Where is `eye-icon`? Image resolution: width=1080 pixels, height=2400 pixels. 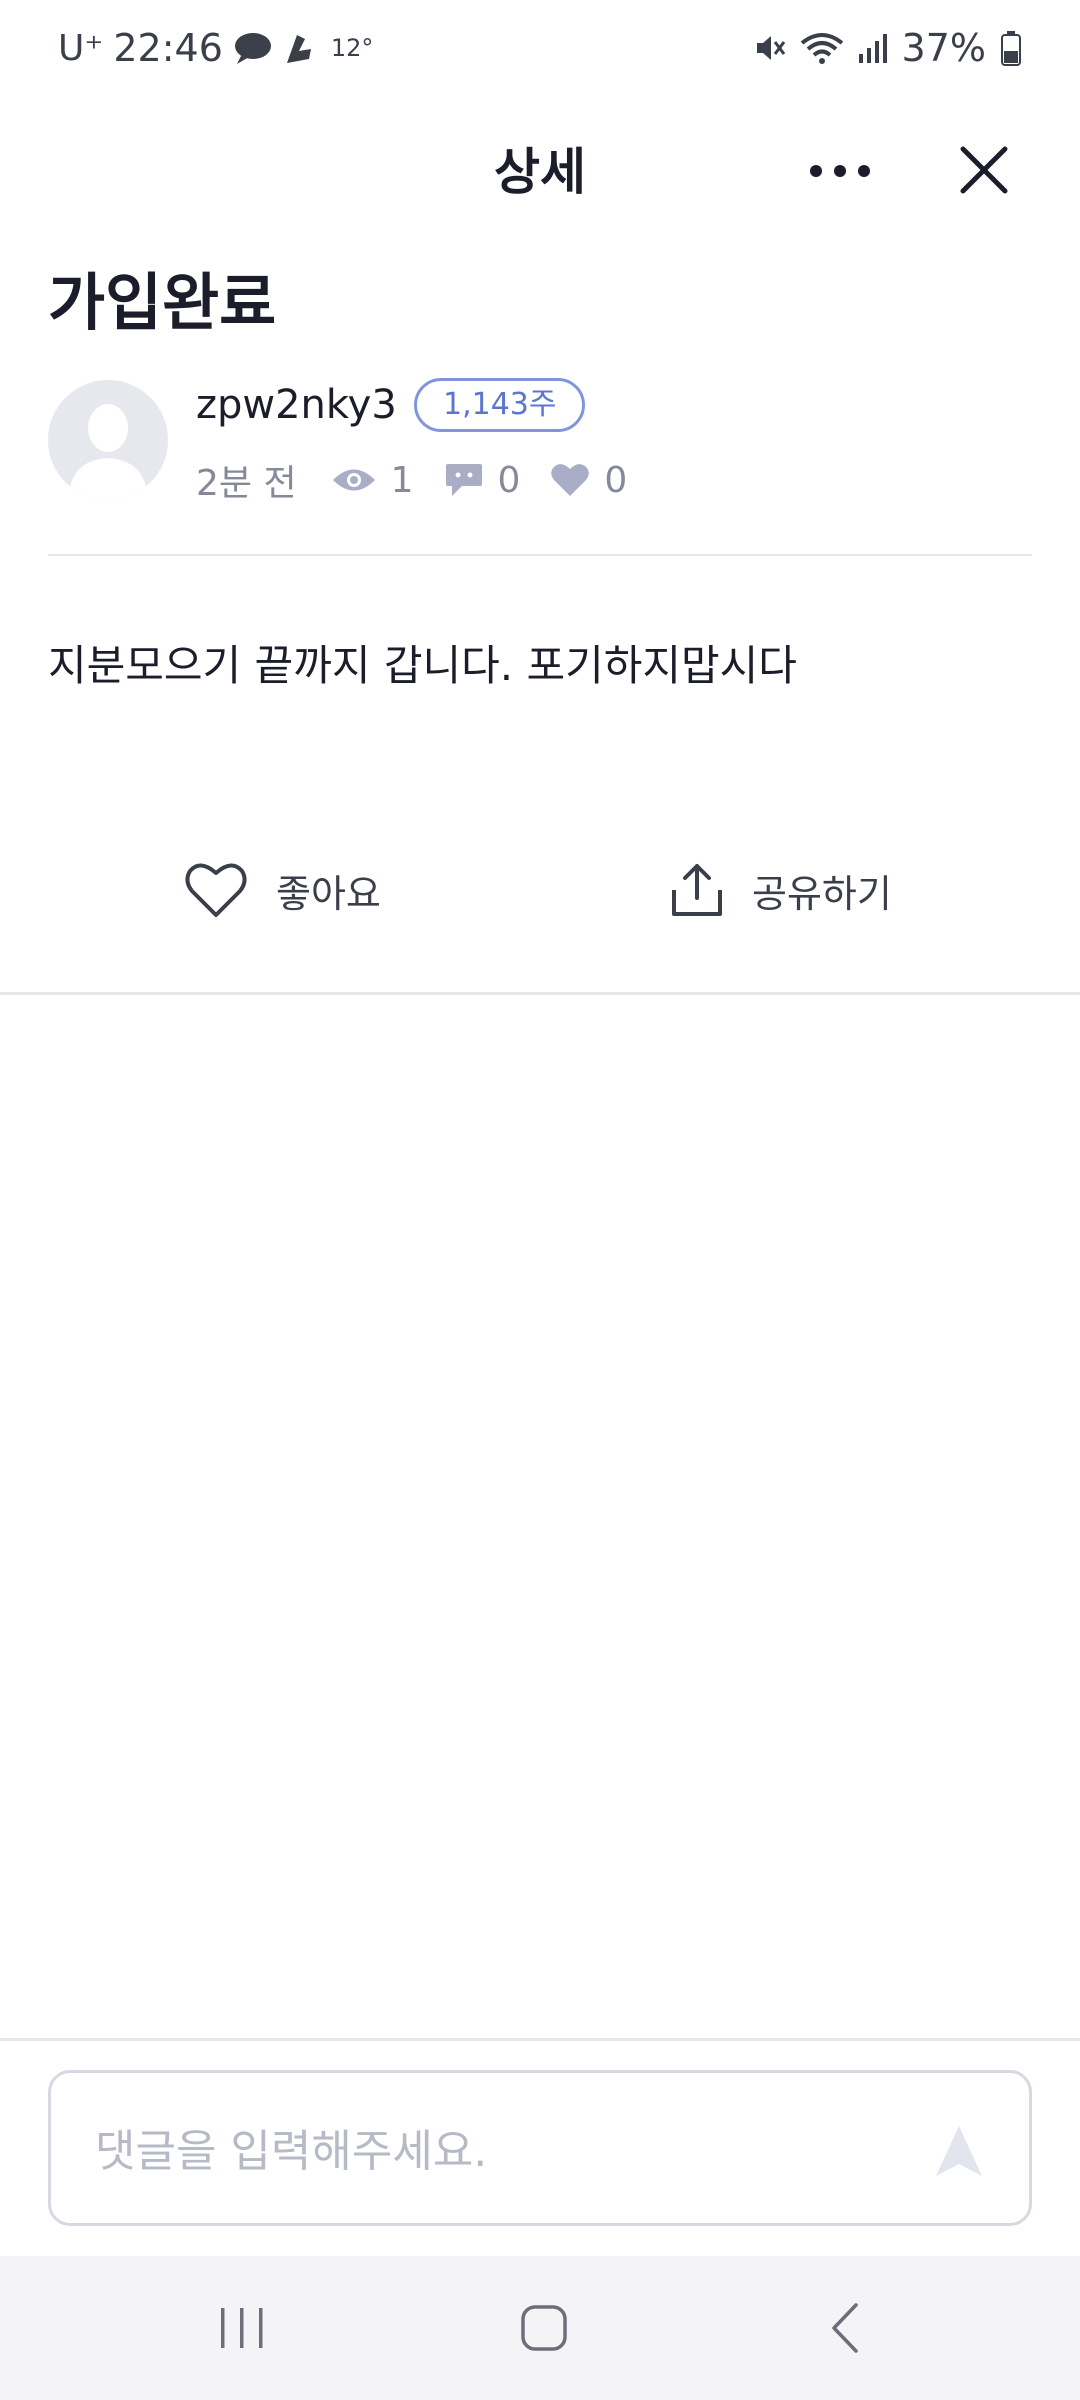
eye-icon is located at coordinates (353, 480).